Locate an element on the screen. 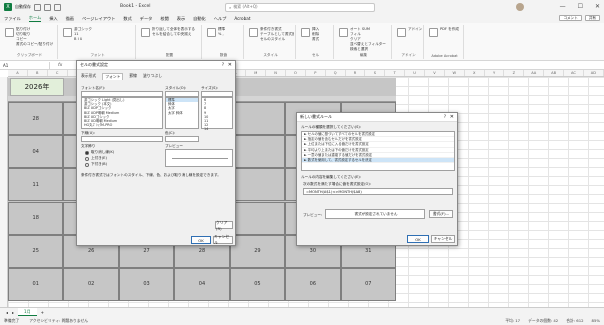 This screenshot has width=604, height=325. font-list-item: HG丸ｺﾞｼｯｸM-PRO is located at coordinates (122, 125).